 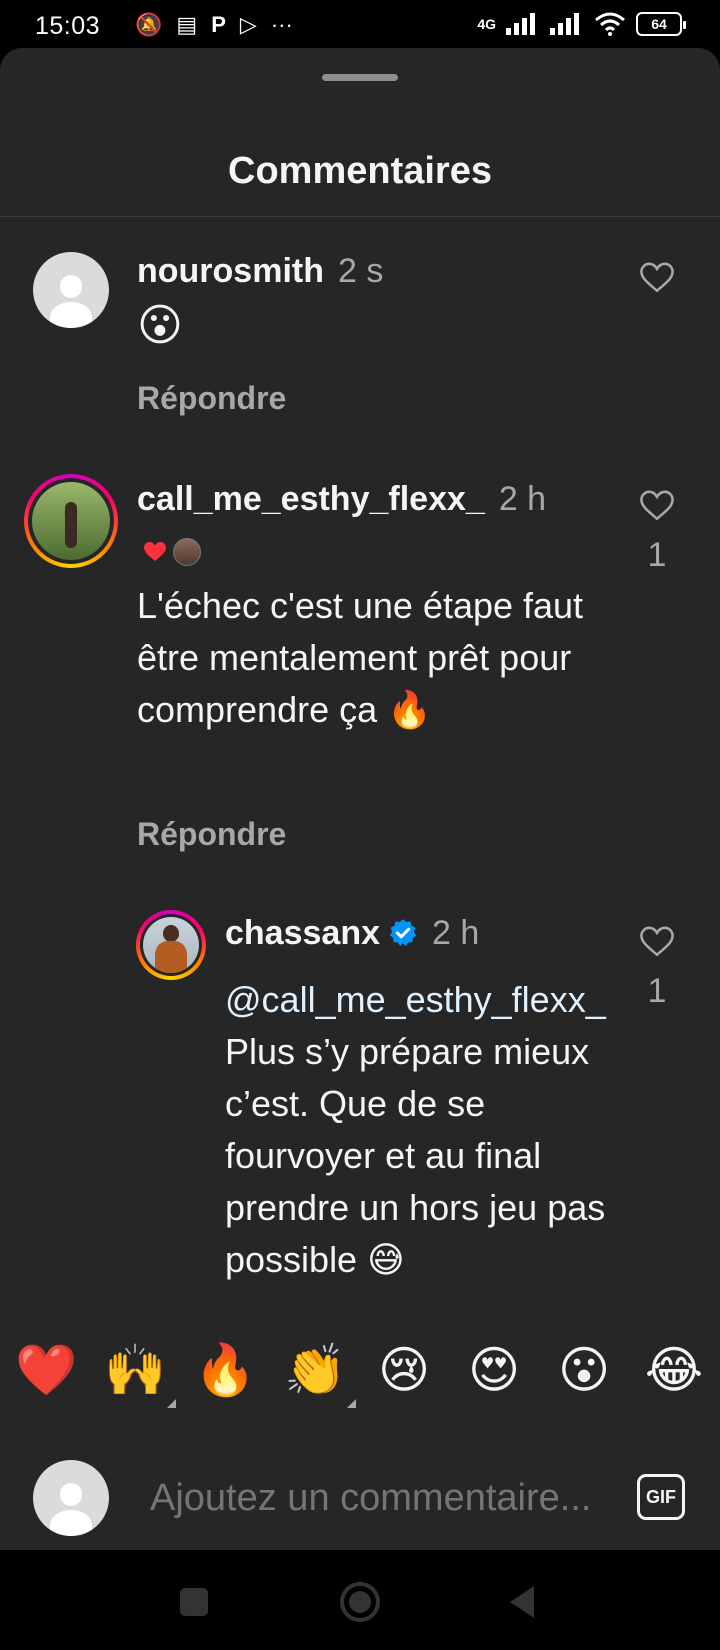 I want to click on comment-header: call_me_esthy_flexx_ 2 h, so click(x=341, y=499).